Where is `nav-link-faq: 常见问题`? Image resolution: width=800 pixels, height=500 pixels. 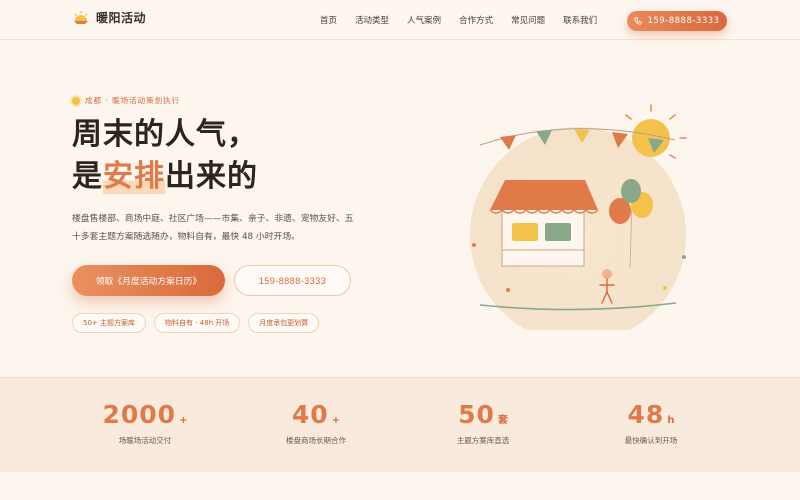
nav-link-faq: 常见问题 is located at coordinates (528, 20).